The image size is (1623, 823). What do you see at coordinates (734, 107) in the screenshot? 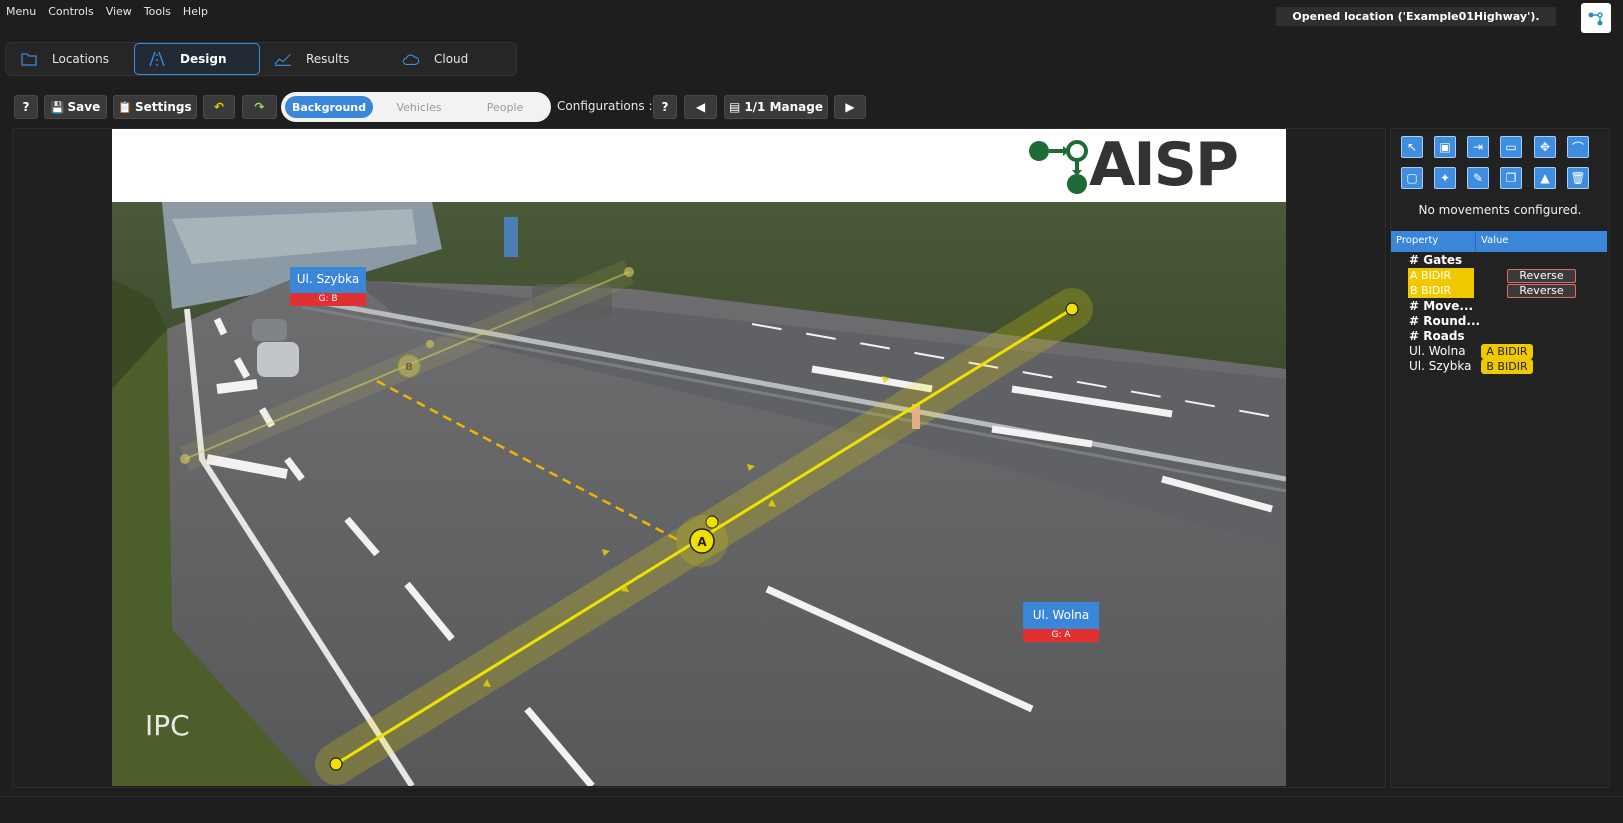
I see `document-icon: ▤` at bounding box center [734, 107].